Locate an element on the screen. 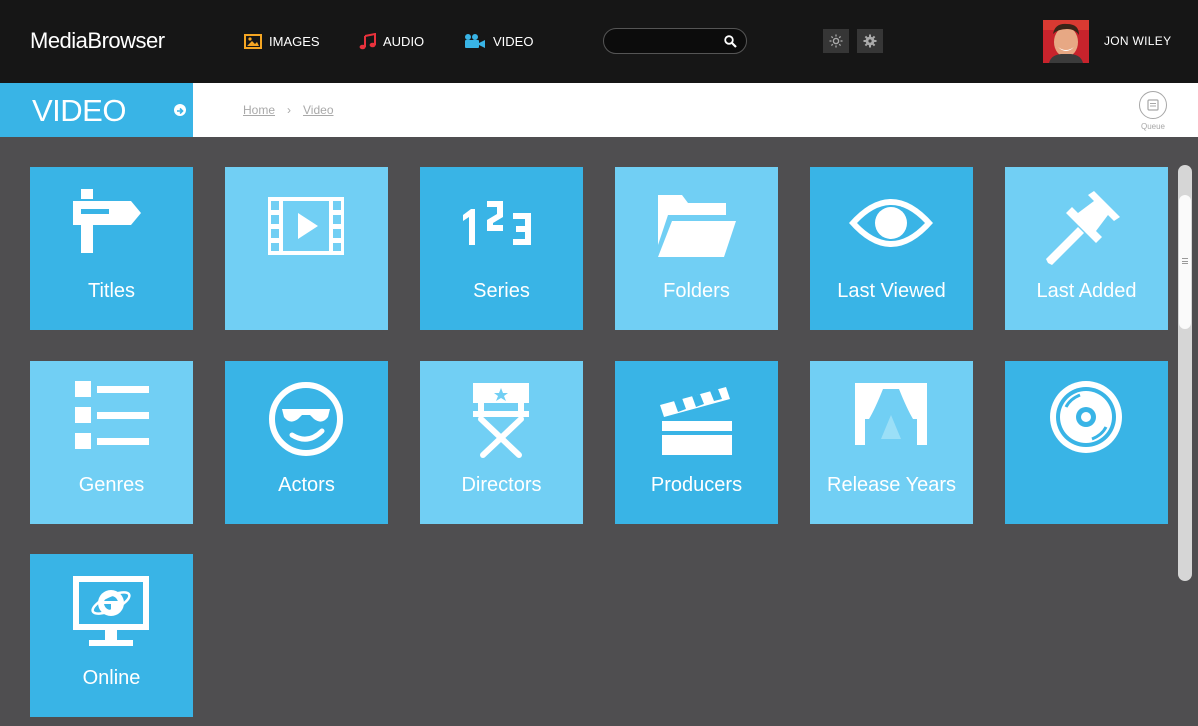 This screenshot has height=726, width=1198. user-photo-icon is located at coordinates (1066, 41).